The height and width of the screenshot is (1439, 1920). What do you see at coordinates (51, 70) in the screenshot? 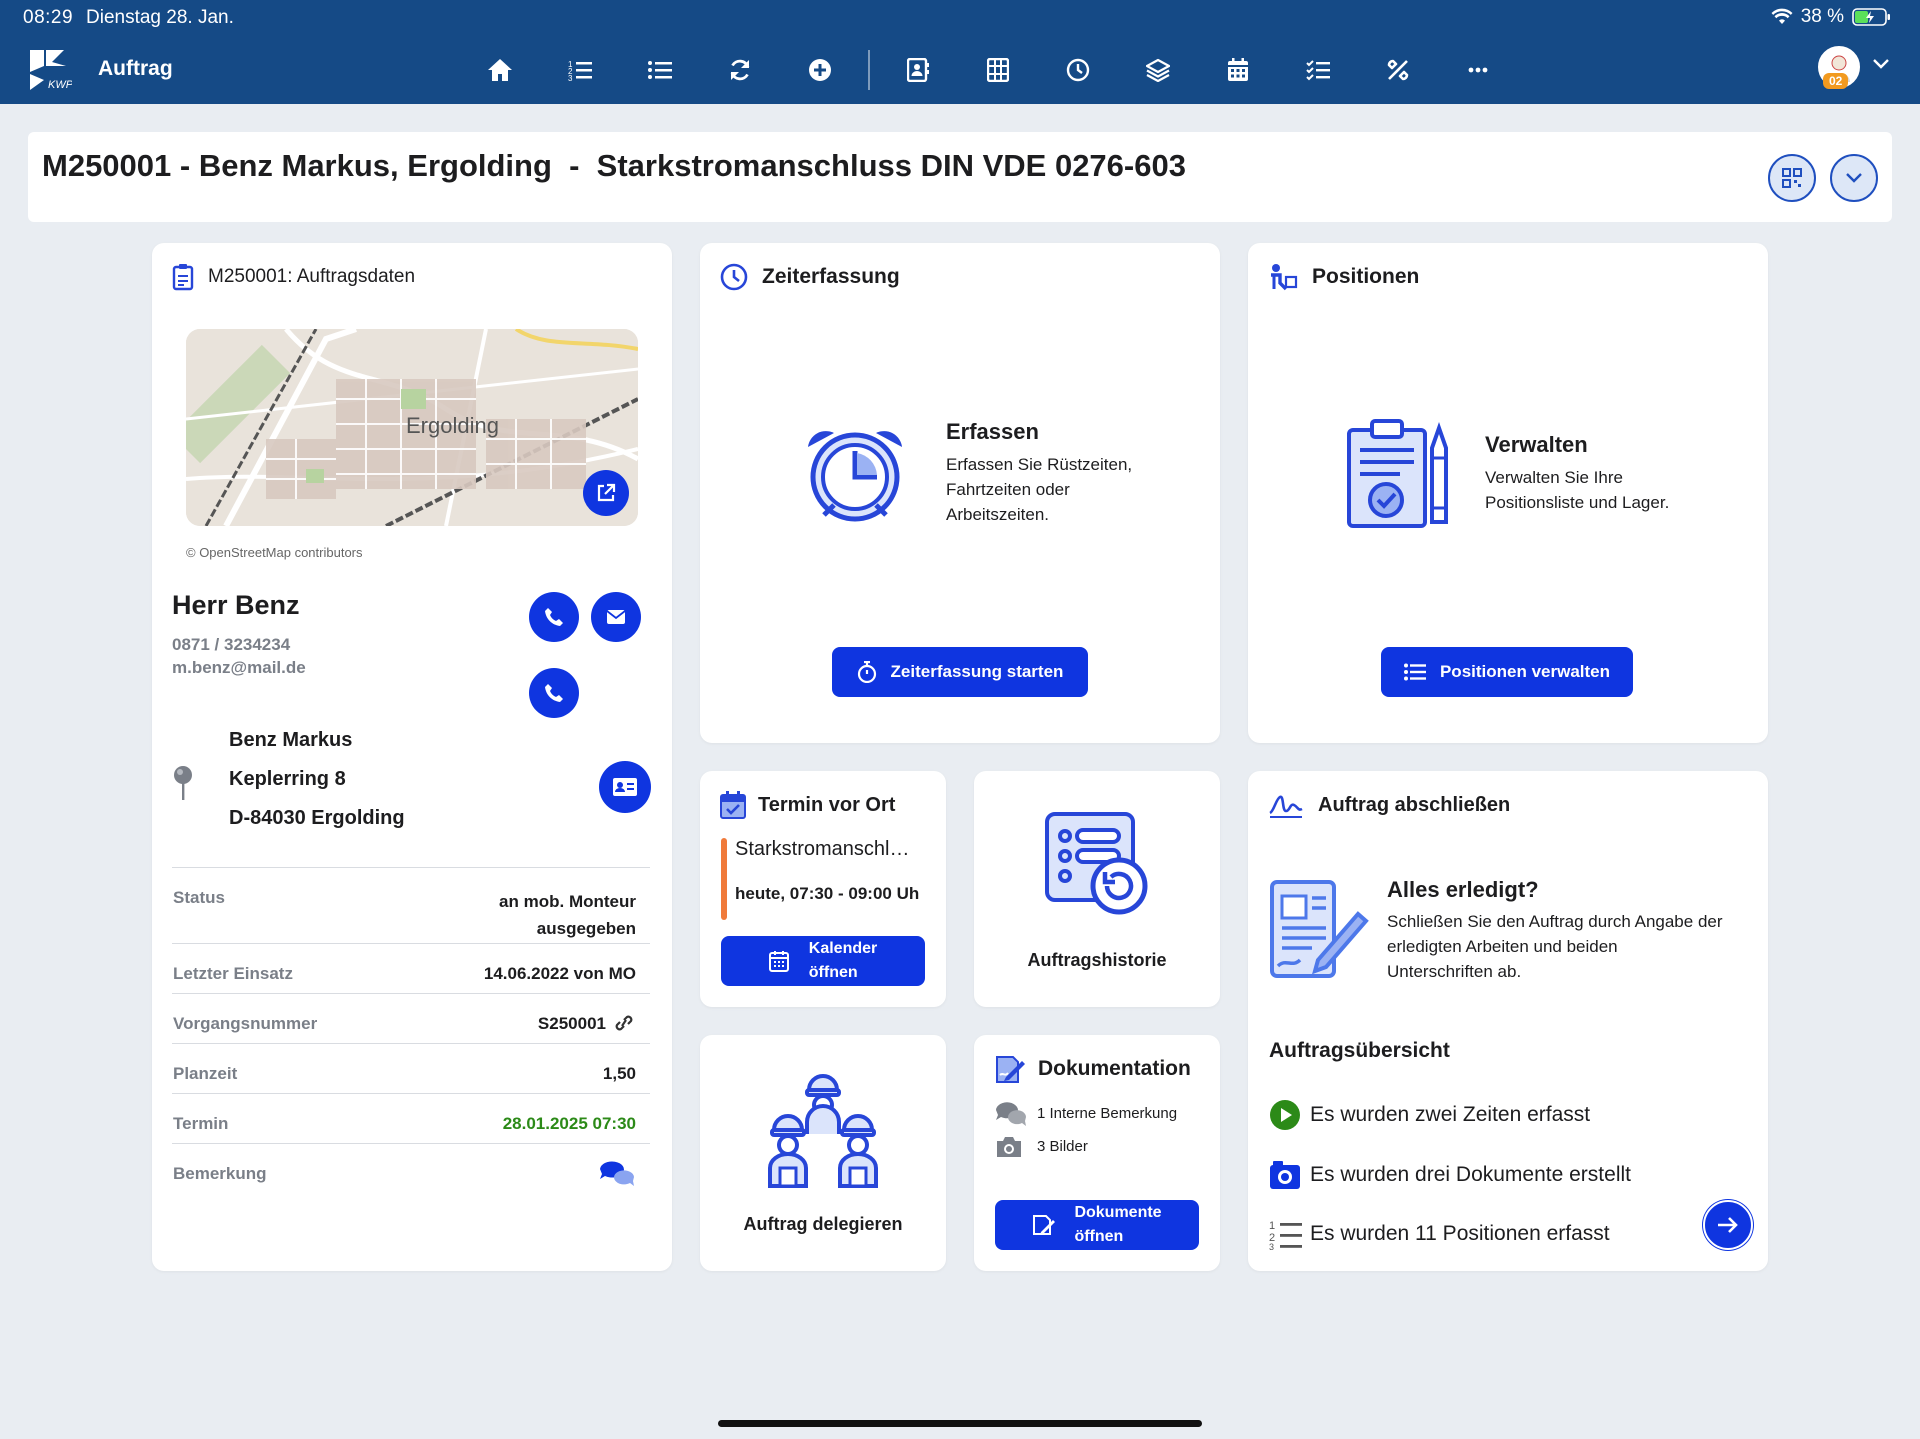
I see `kwp-logo: KWP` at bounding box center [51, 70].